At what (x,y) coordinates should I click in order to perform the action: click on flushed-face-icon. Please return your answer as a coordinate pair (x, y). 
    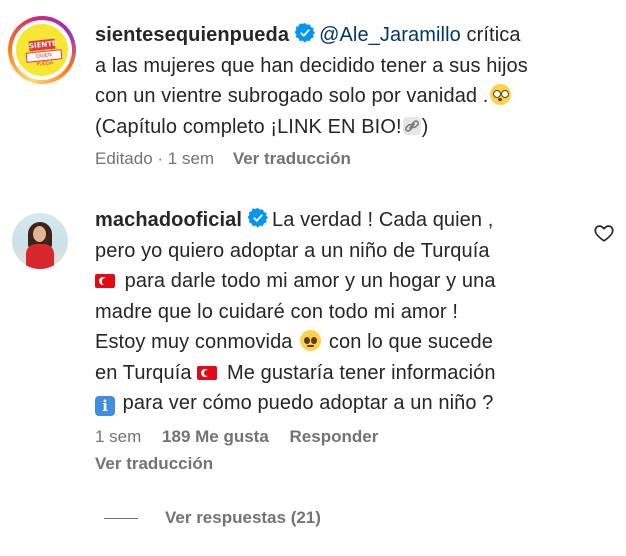
    Looking at the image, I should click on (501, 94).